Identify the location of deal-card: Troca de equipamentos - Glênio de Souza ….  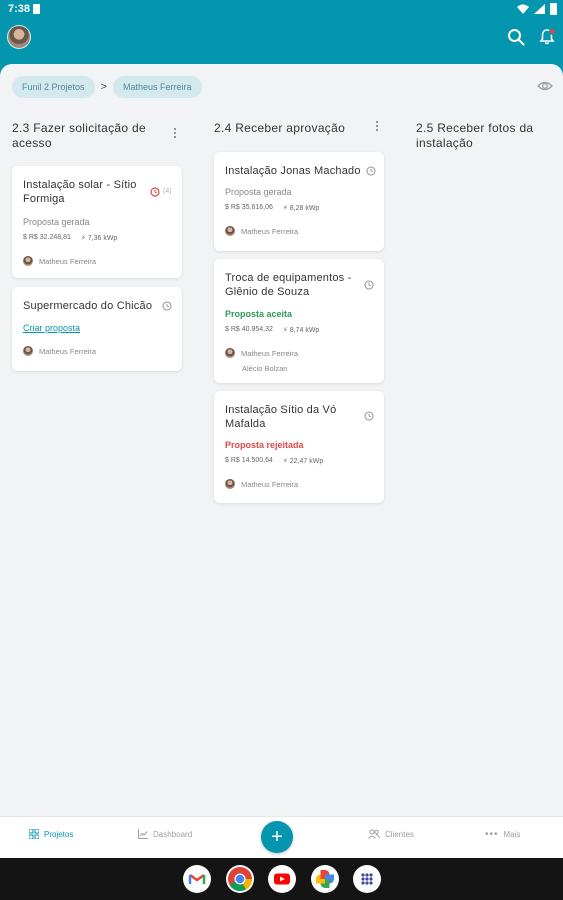
(299, 321).